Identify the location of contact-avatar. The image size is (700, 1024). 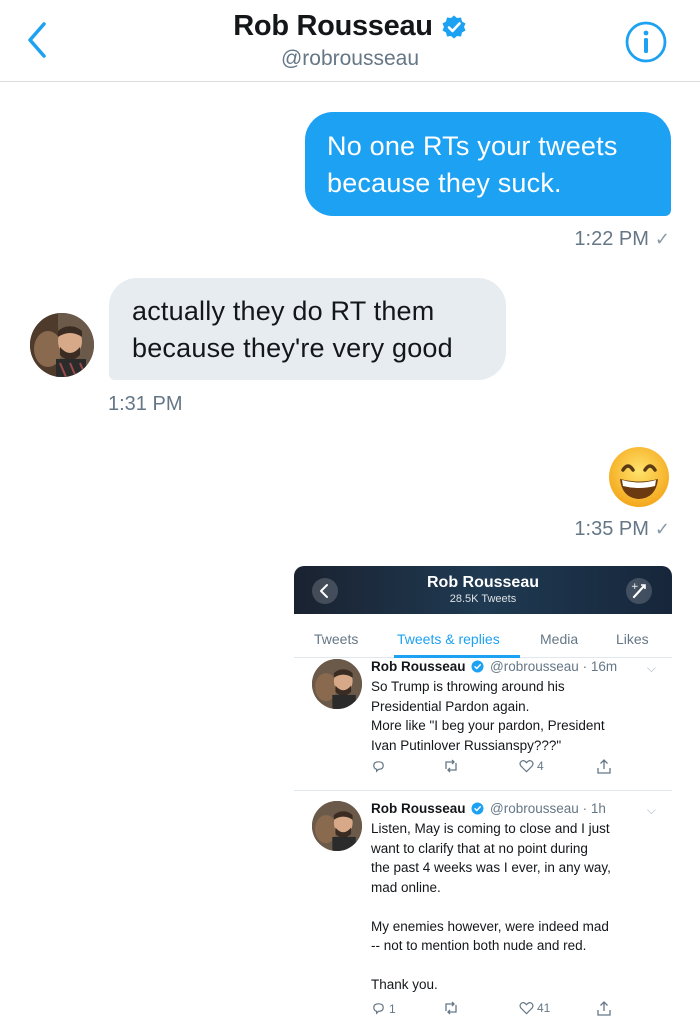
(62, 345).